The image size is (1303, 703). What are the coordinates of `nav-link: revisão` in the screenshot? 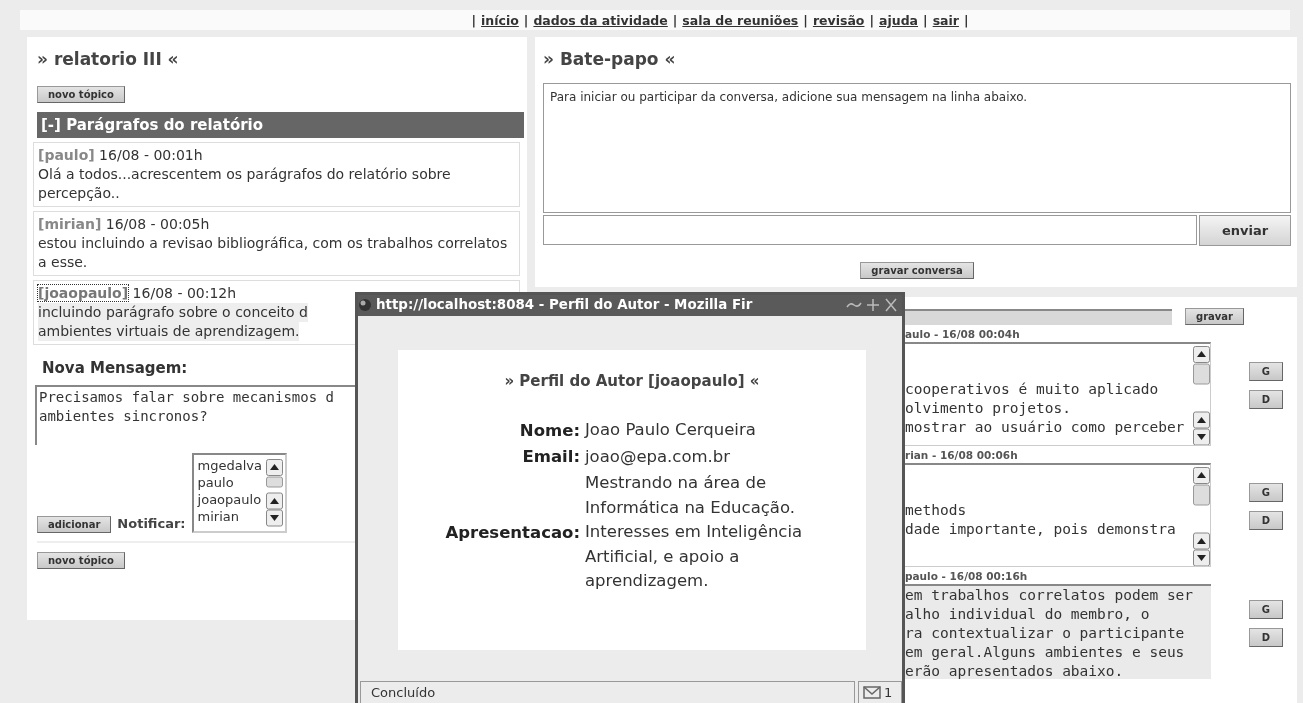 It's located at (838, 20).